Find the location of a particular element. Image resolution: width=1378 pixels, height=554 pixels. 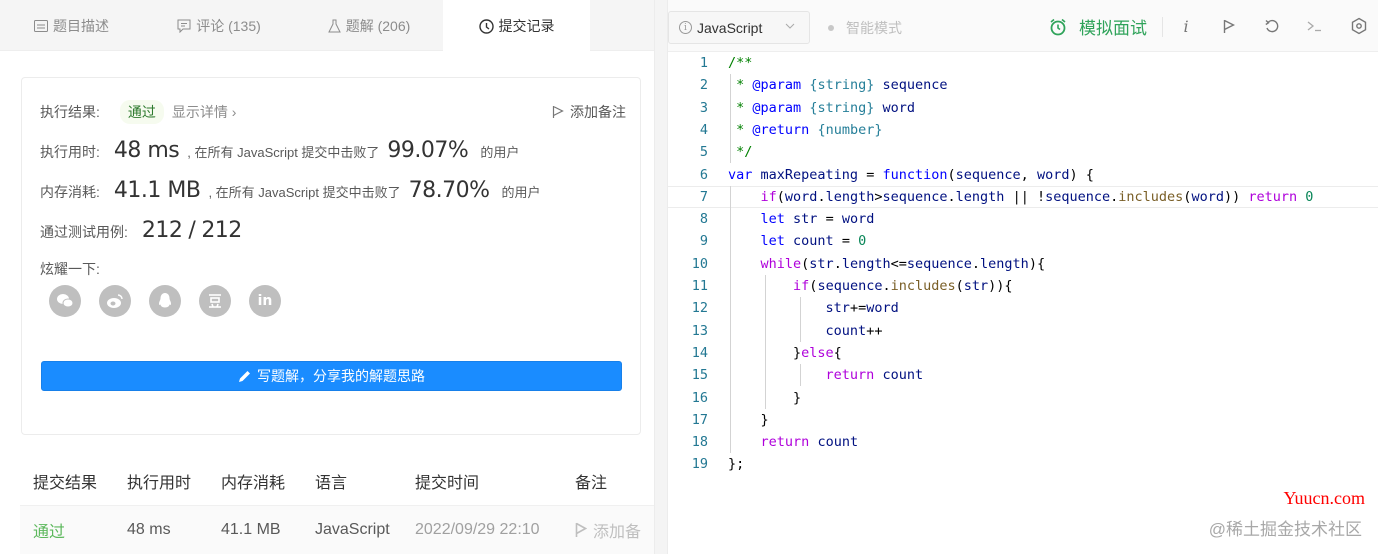

tab-description: 题目描述 is located at coordinates (71, 25).